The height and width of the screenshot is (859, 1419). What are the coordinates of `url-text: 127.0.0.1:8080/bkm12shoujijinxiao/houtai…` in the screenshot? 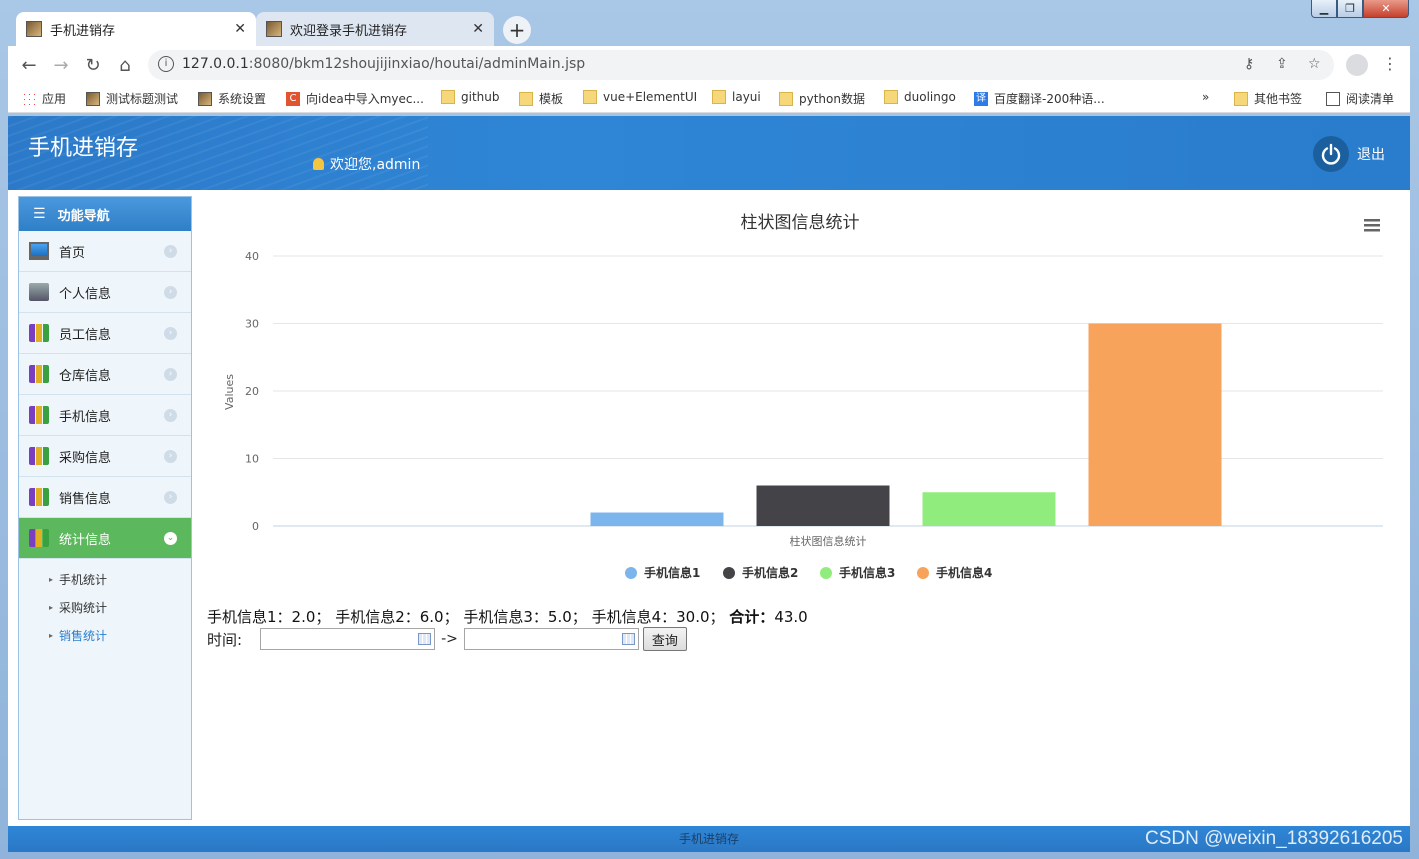 It's located at (383, 64).